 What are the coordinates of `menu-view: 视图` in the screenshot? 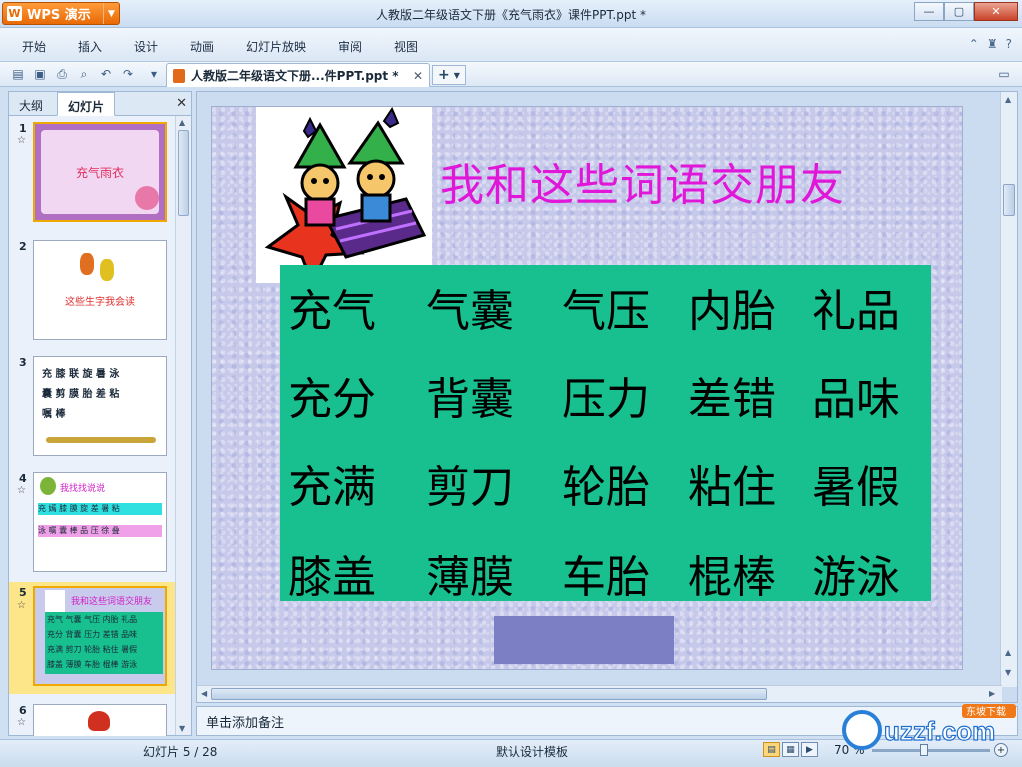 It's located at (406, 46).